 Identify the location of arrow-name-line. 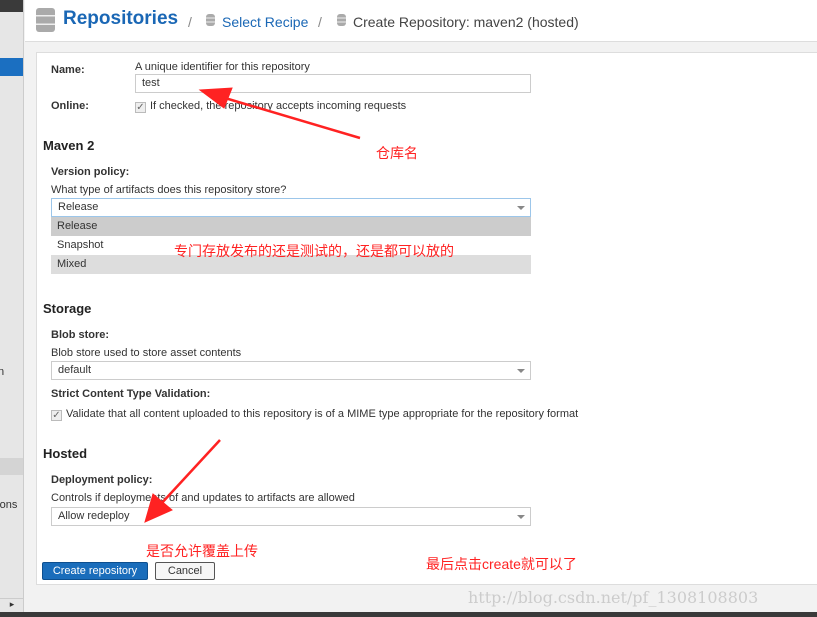
(292, 118).